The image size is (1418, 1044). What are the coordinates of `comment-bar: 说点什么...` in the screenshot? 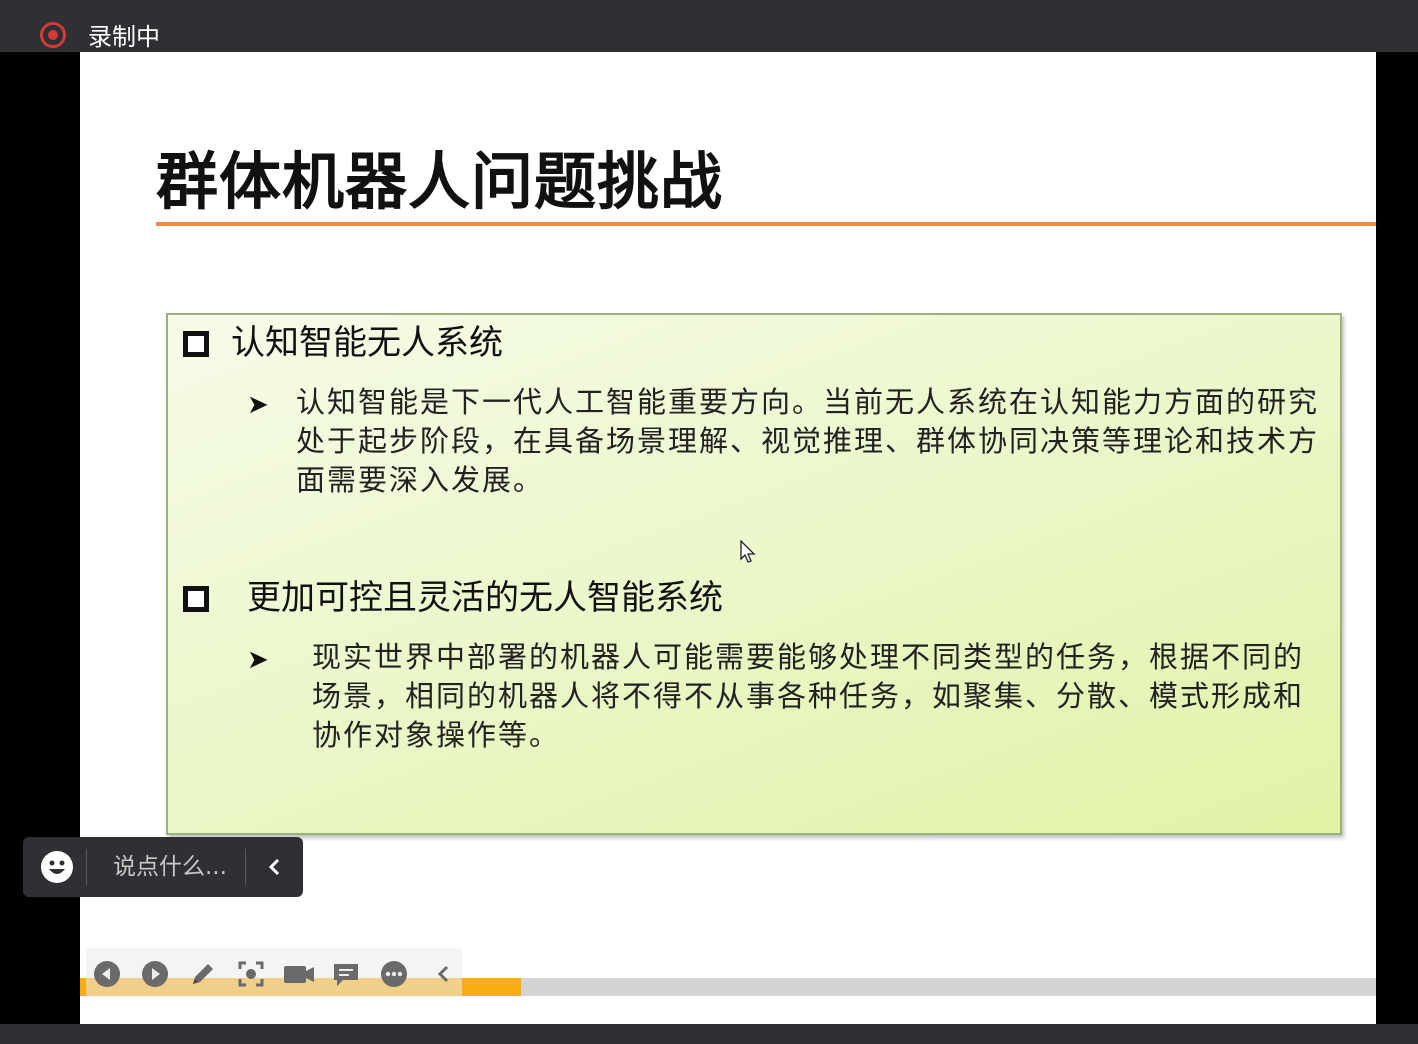 It's located at (163, 867).